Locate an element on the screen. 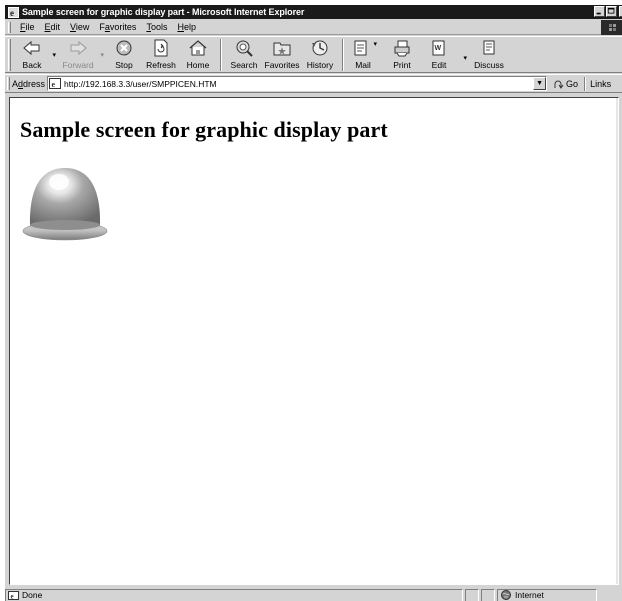 The width and height of the screenshot is (622, 601). globe-icon is located at coordinates (506, 595).